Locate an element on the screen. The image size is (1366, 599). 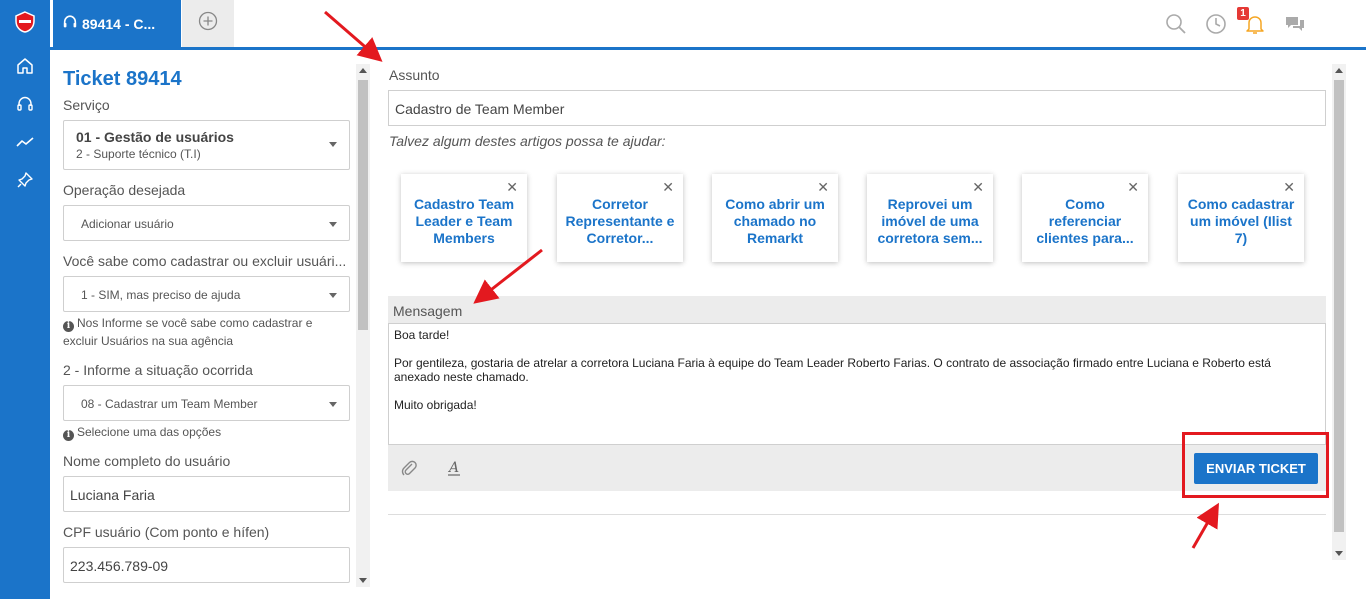
logo-icon is located at coordinates (25, 22).